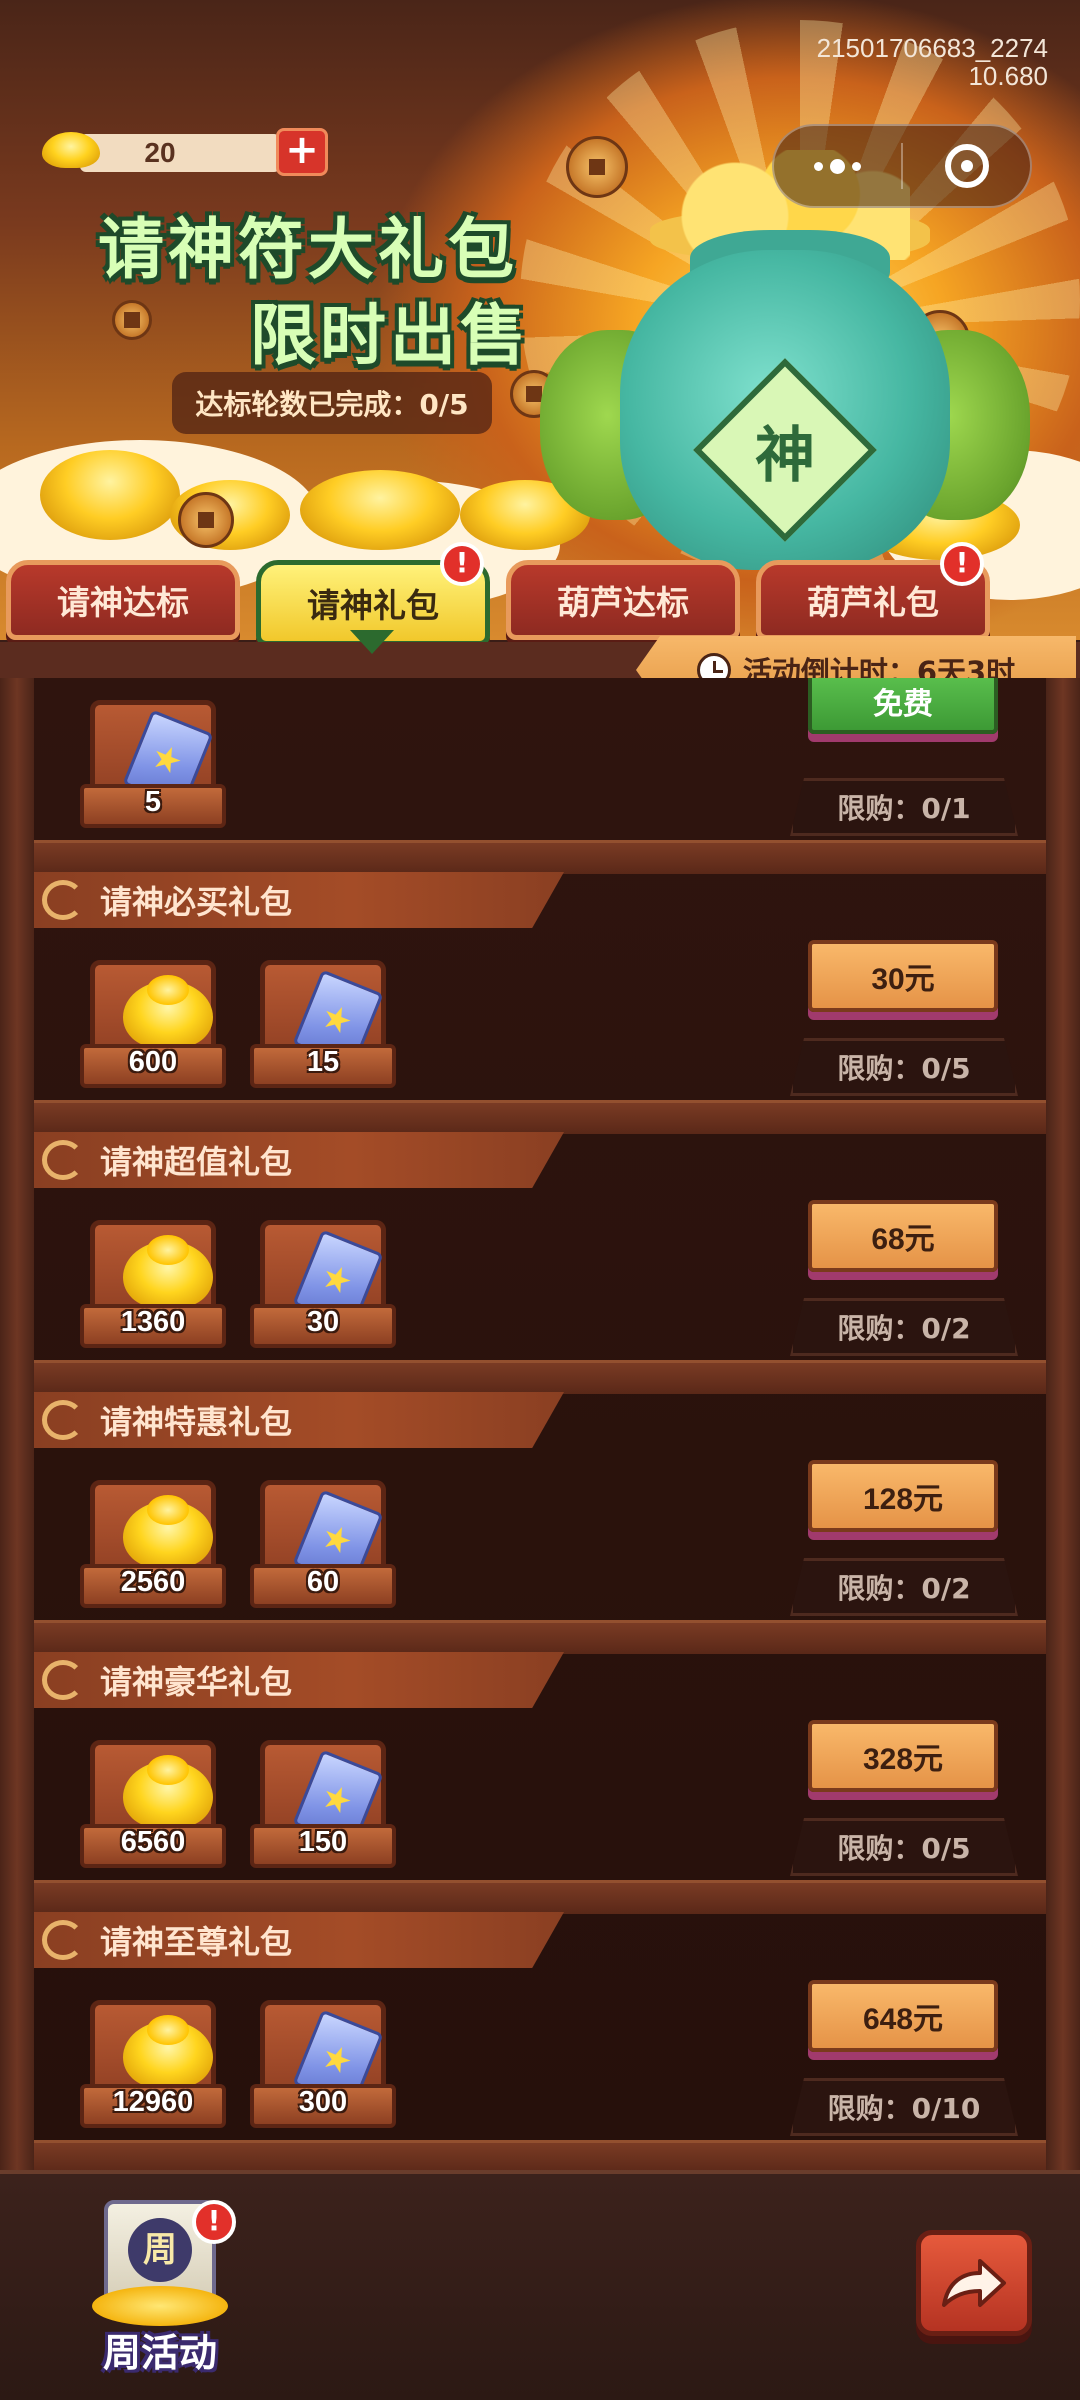 The width and height of the screenshot is (1080, 2400). I want to click on share-button, so click(974, 2283).